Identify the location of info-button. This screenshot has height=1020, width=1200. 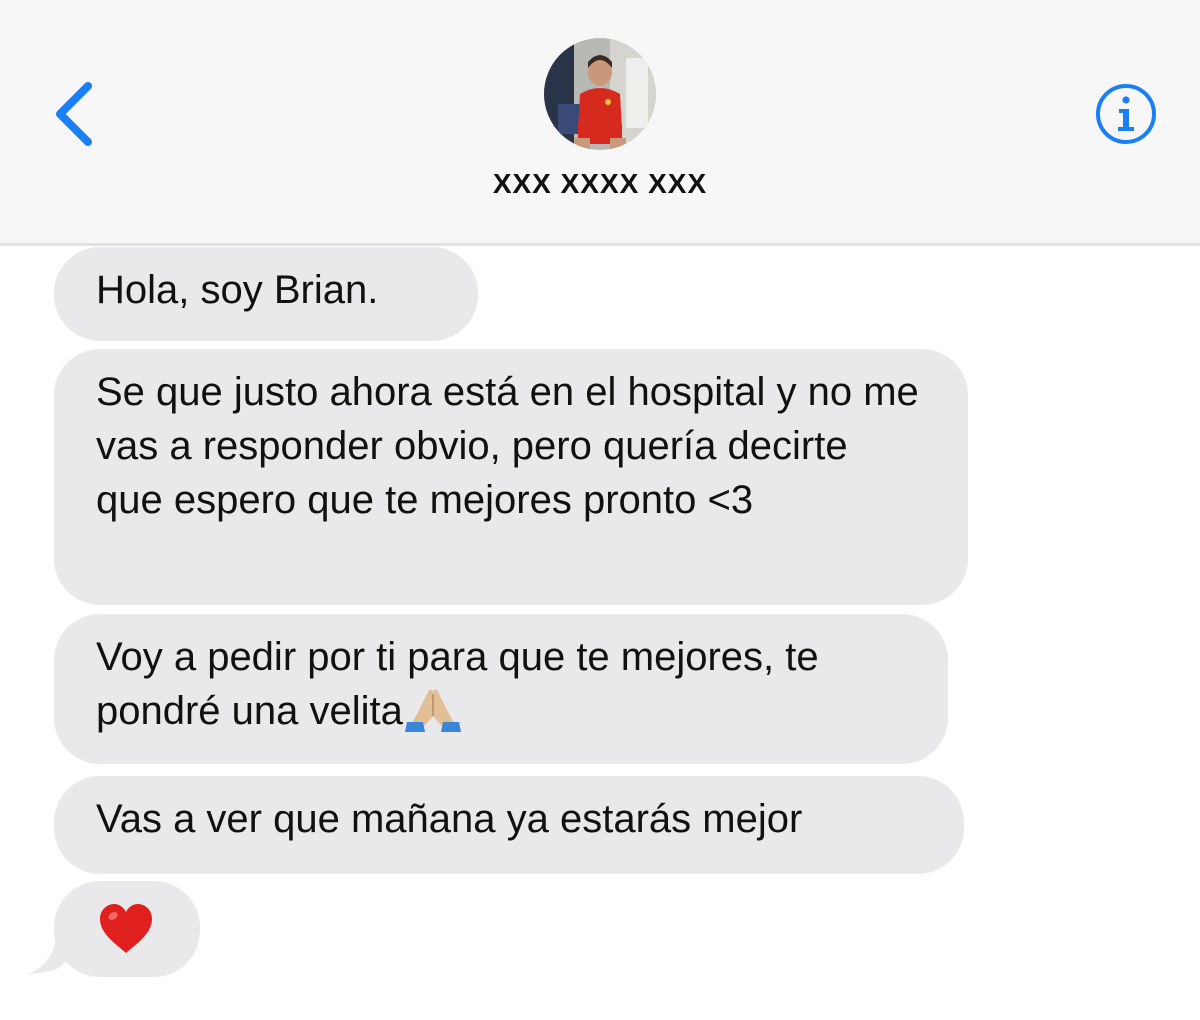
(1126, 114).